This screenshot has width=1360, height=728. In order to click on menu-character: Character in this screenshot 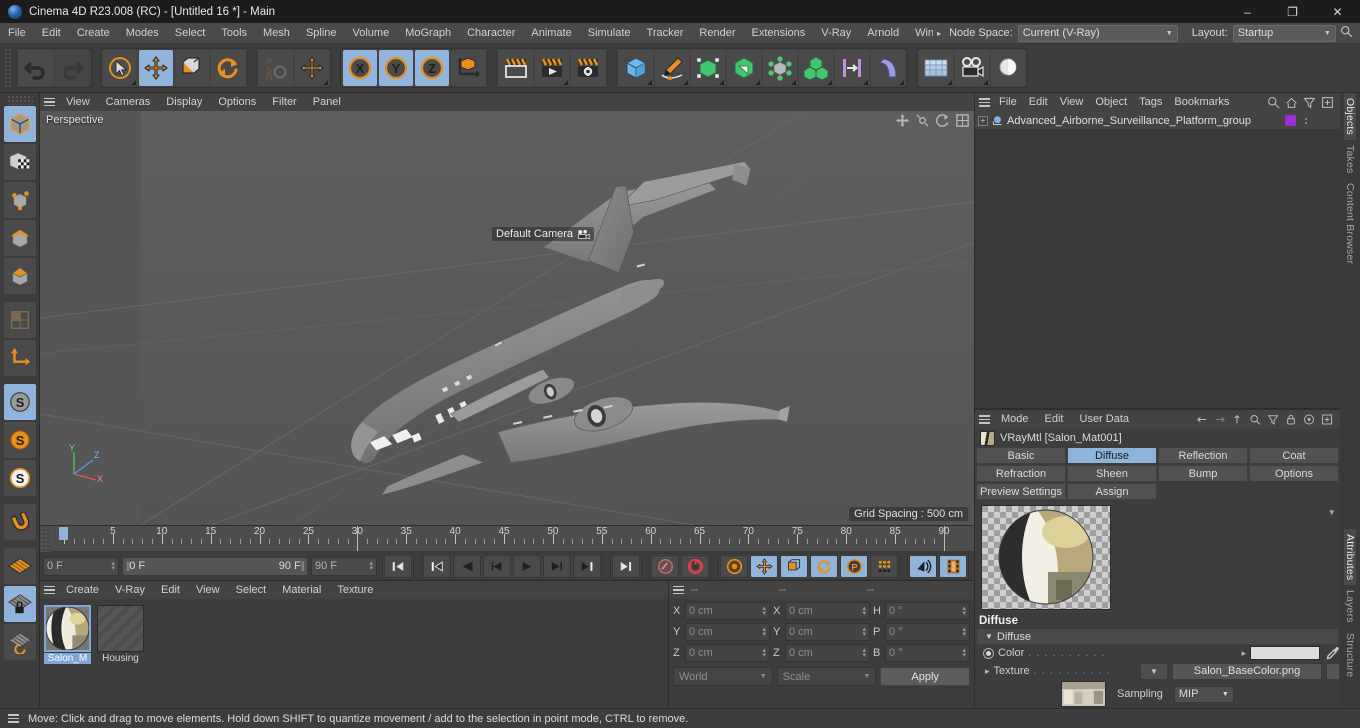, I will do `click(491, 33)`.